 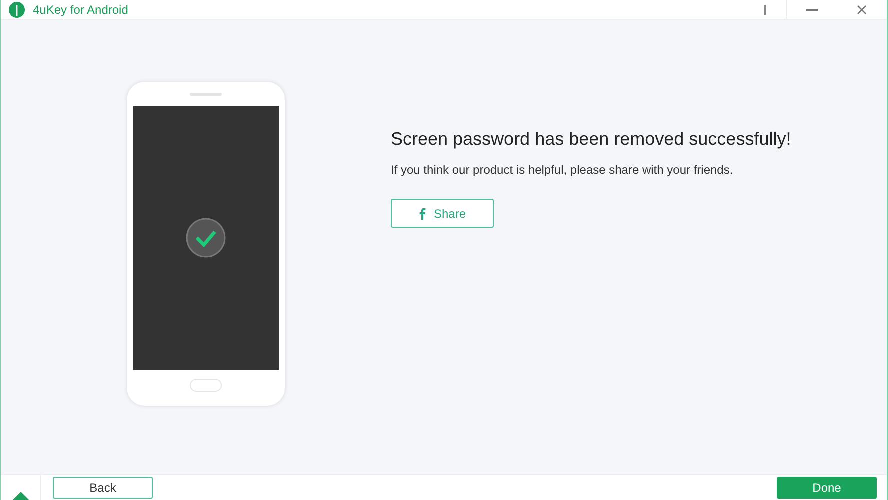 I want to click on facebook-icon, so click(x=422, y=214).